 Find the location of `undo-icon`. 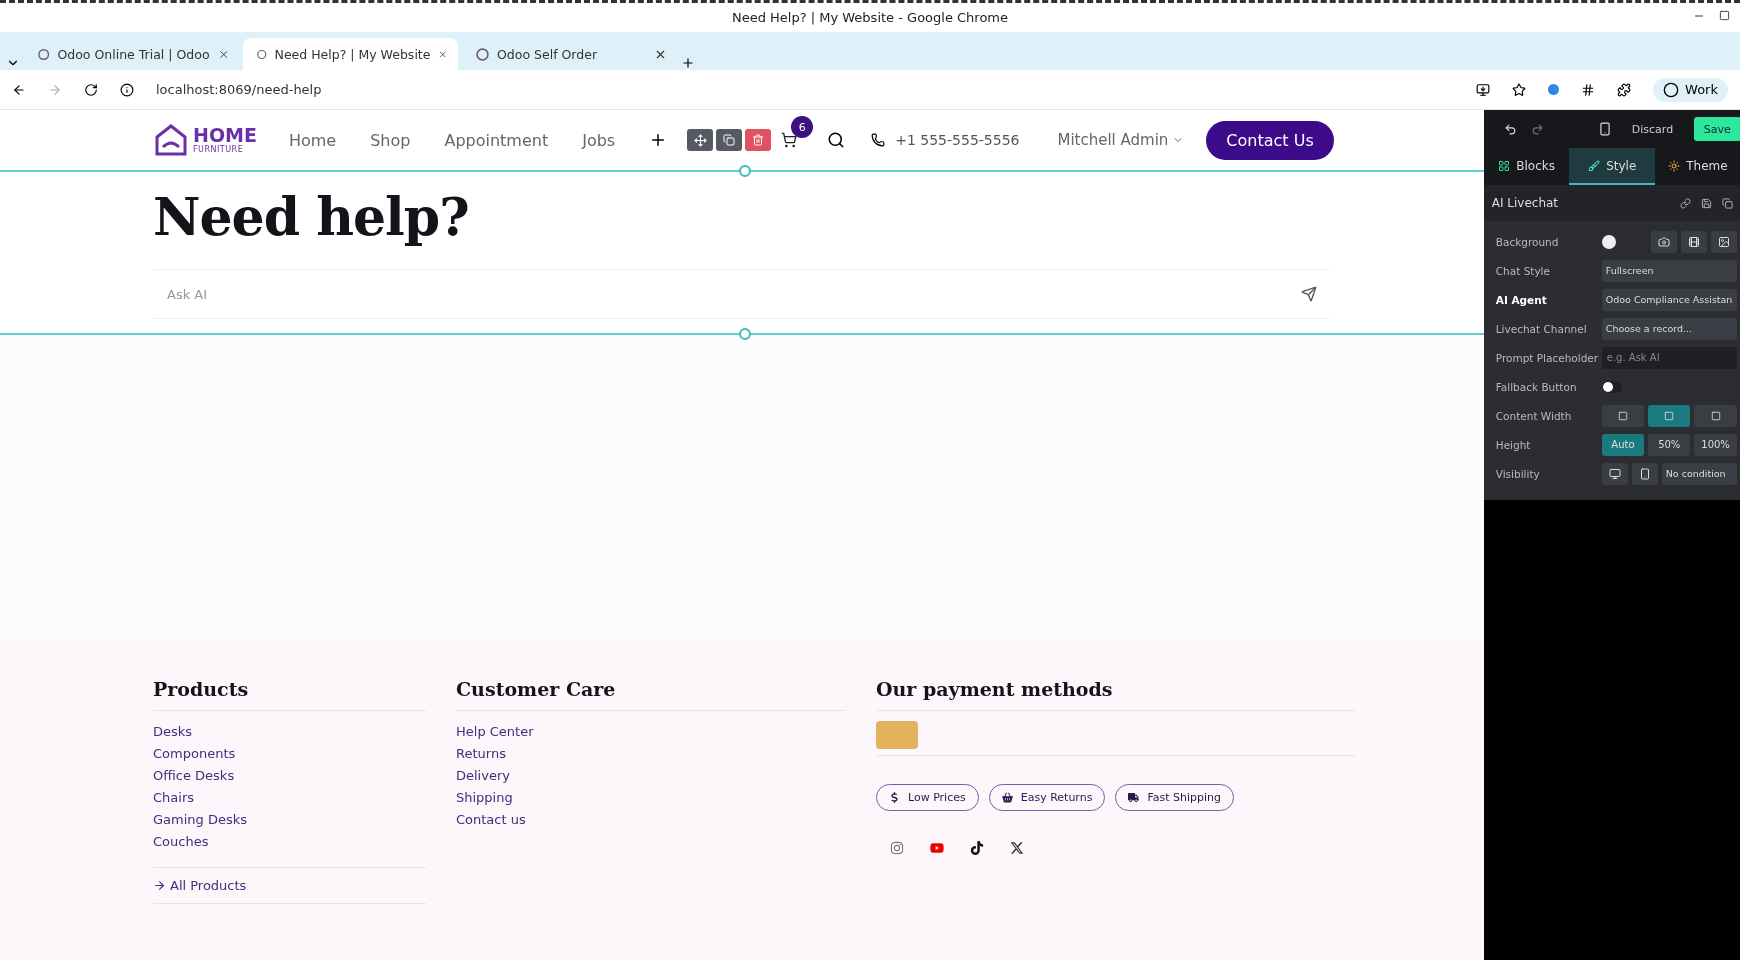

undo-icon is located at coordinates (1510, 129).